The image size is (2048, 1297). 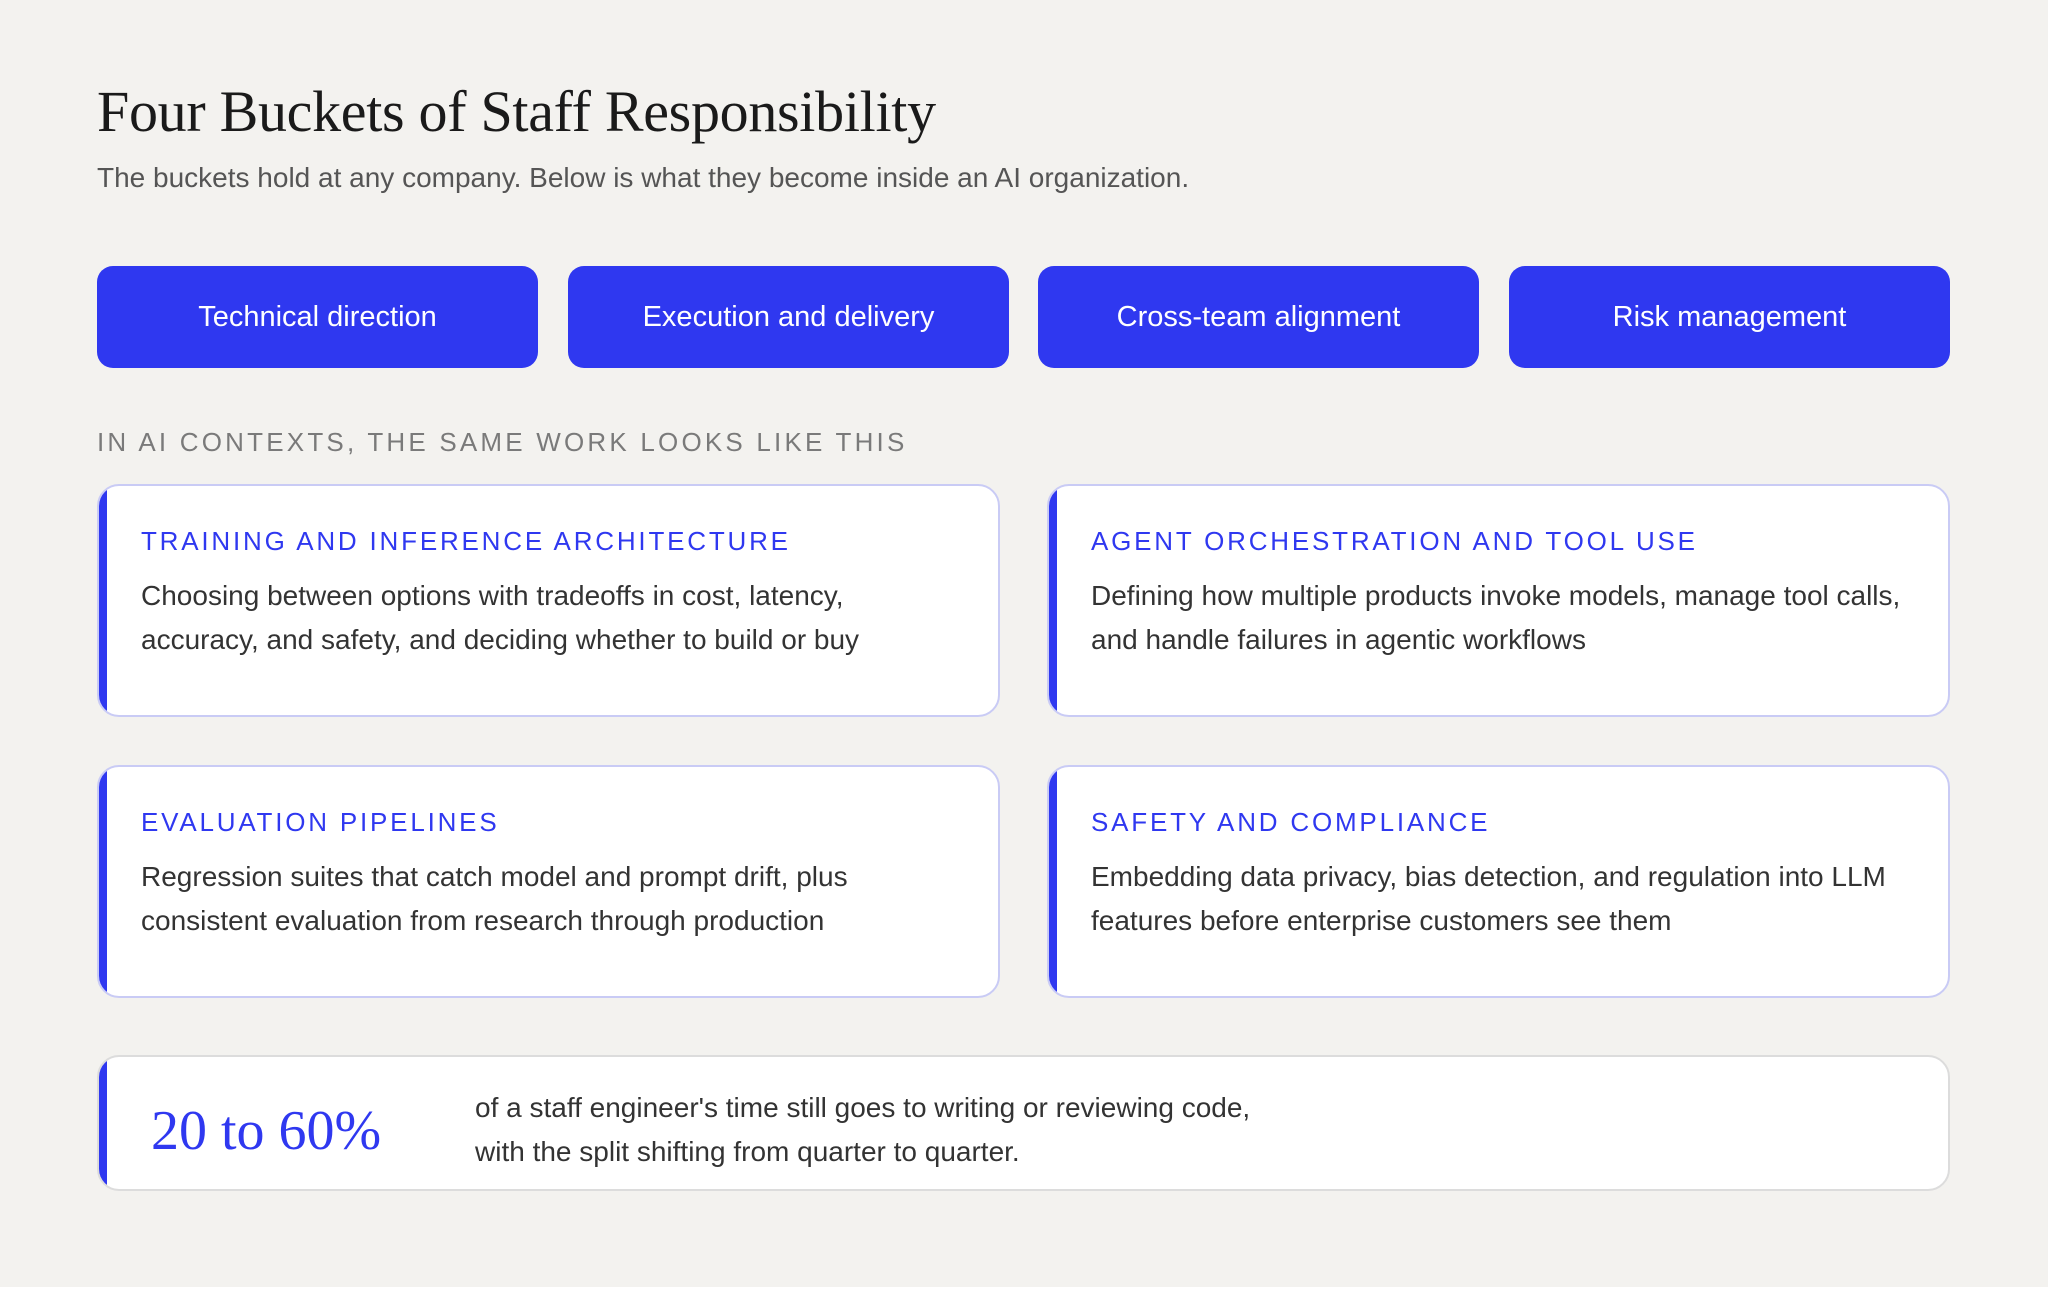 I want to click on card-title: AGENT ORCHESTRATION AND TOOL USE, so click(x=1394, y=541).